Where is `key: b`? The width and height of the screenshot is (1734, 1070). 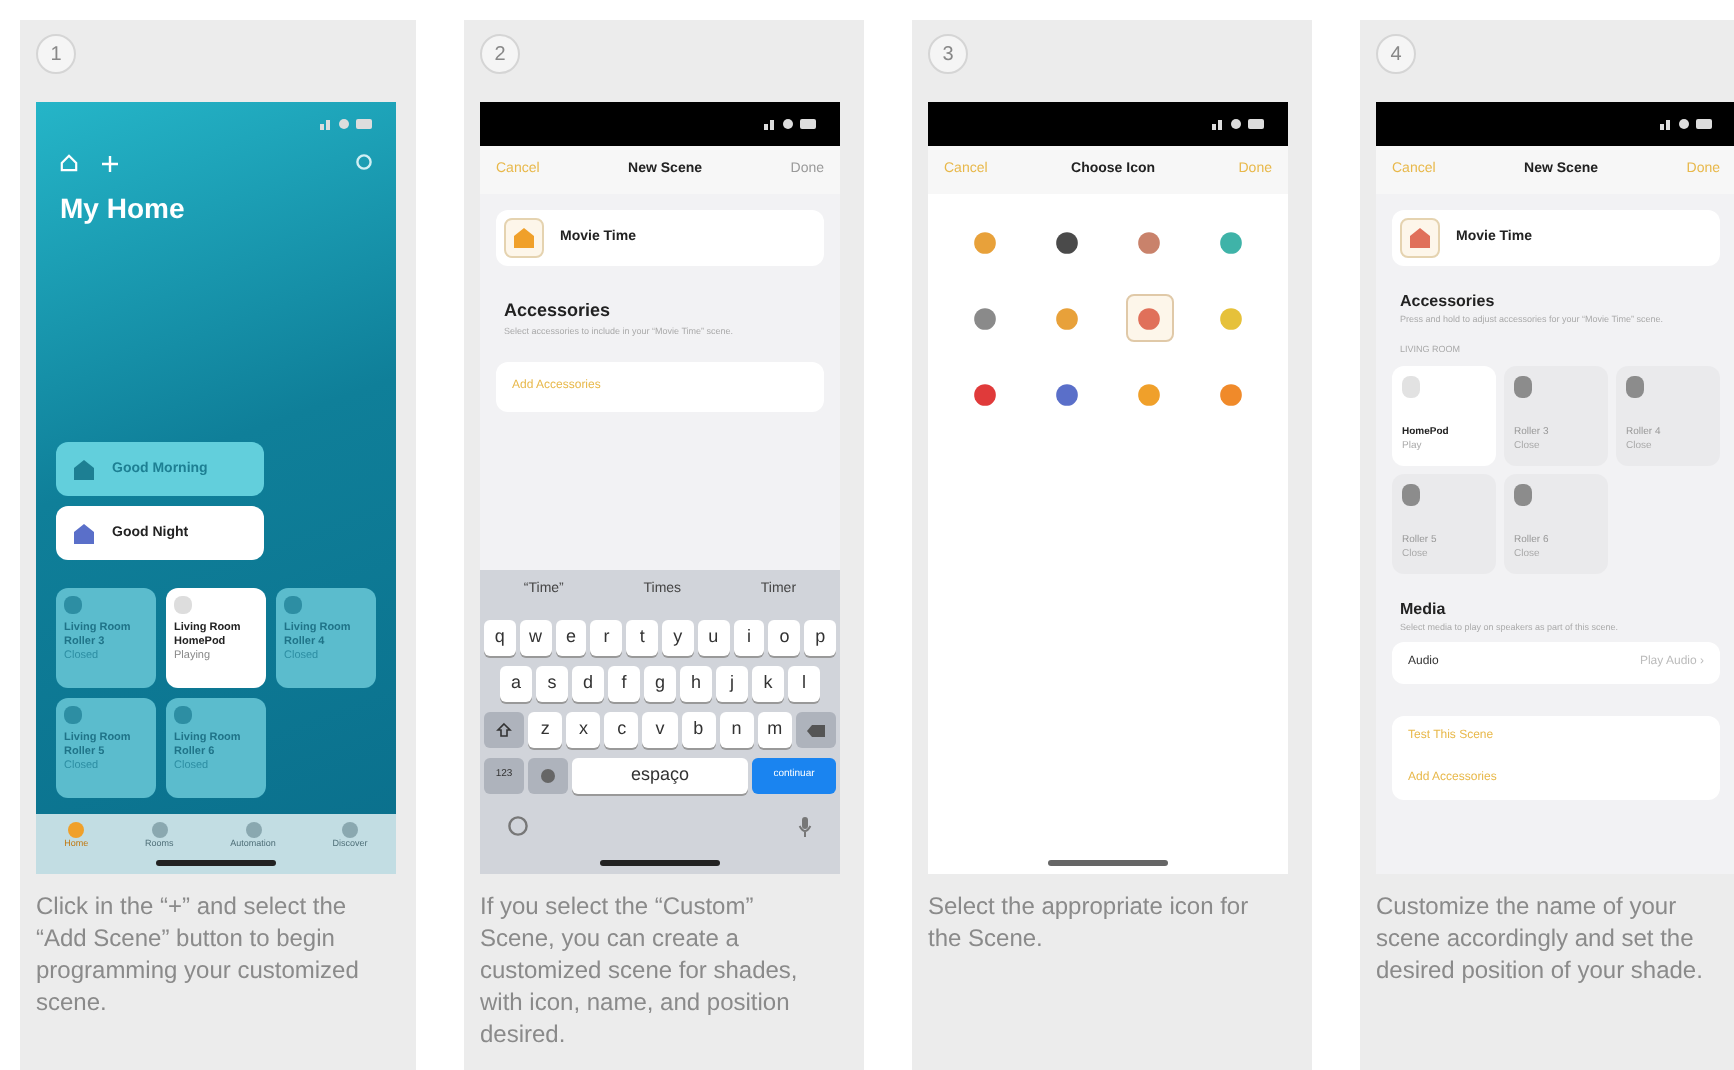 key: b is located at coordinates (698, 730).